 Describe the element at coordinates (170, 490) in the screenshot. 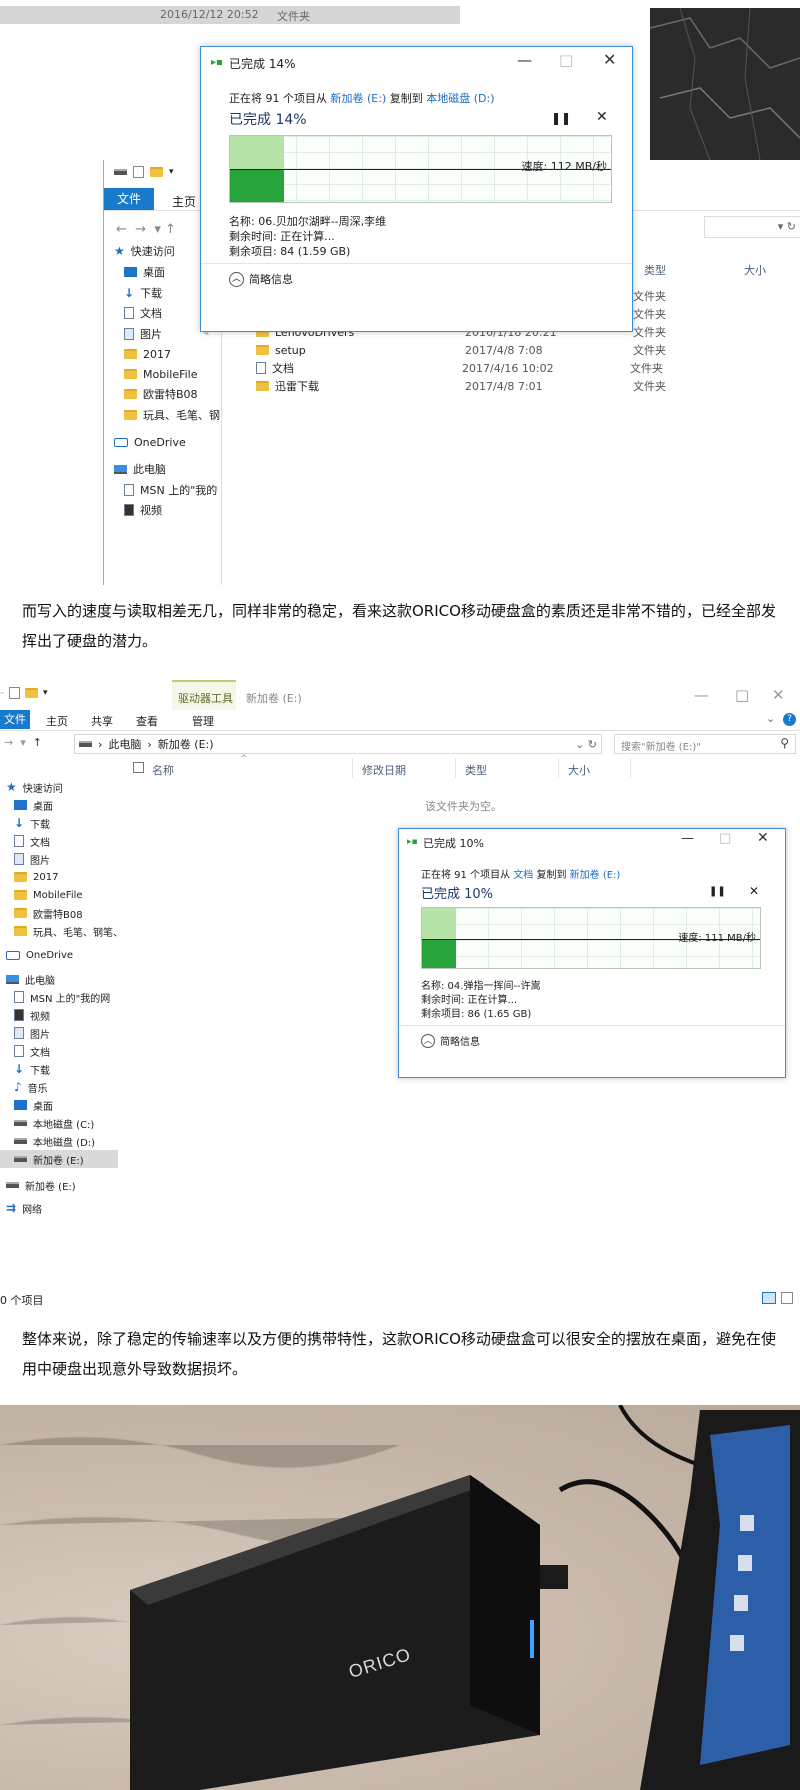

I see `sidebar-item: MSN 上的"我的` at that location.